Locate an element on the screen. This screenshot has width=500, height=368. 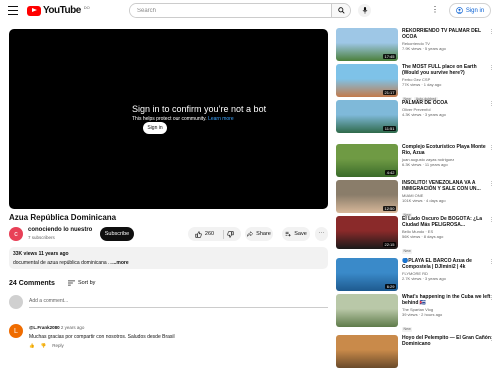
youtube-logo: YouTube DO is located at coordinates (58, 10).